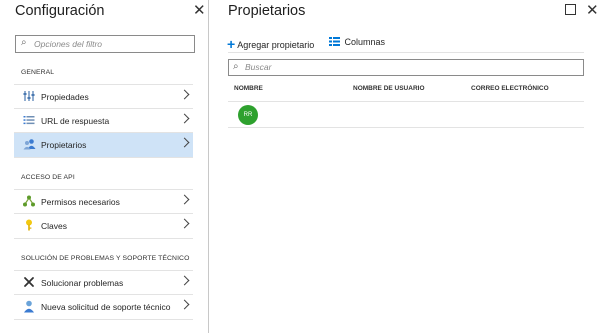 The width and height of the screenshot is (602, 333). What do you see at coordinates (334, 42) in the screenshot?
I see `columns-icon` at bounding box center [334, 42].